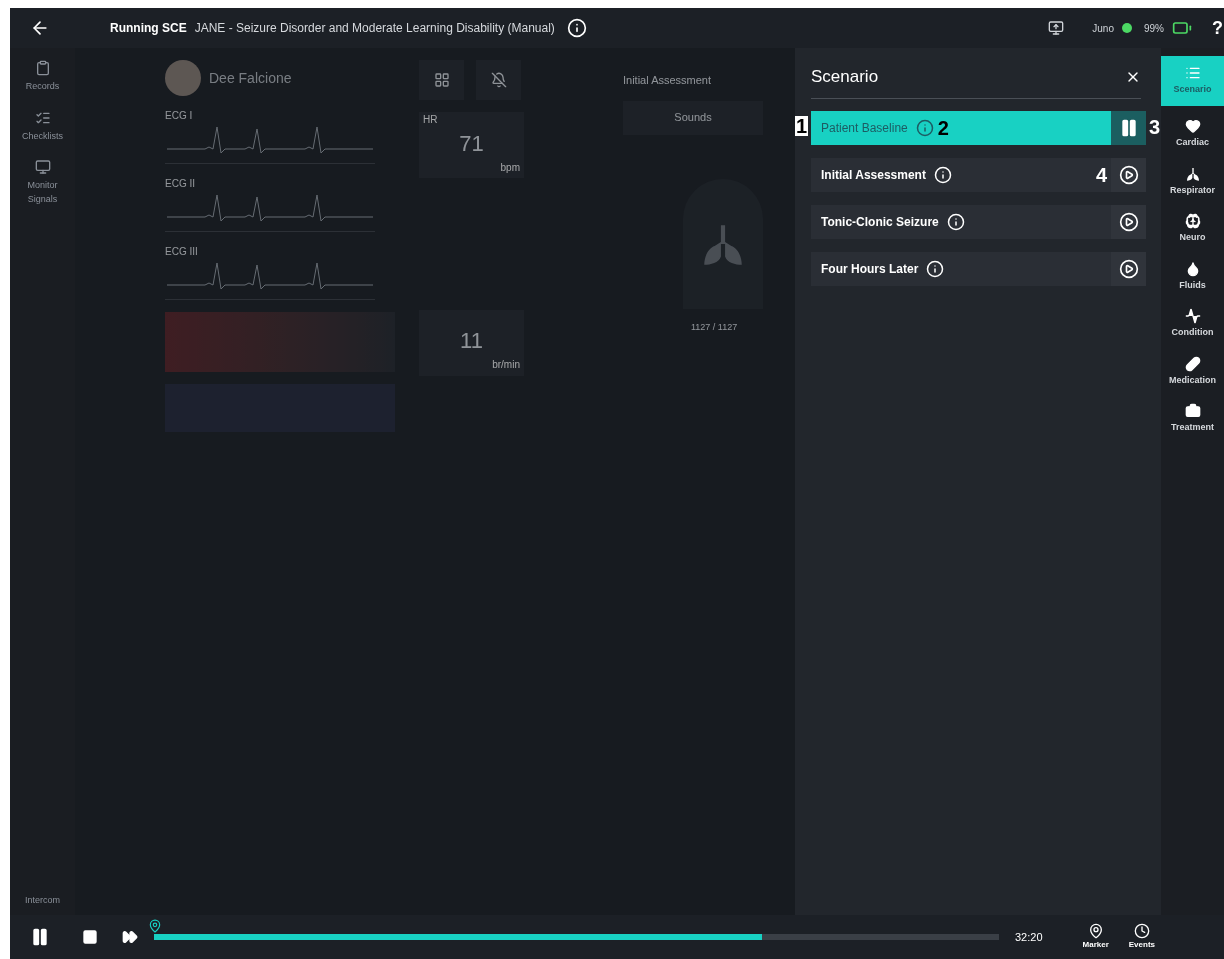 This screenshot has height=959, width=1224. I want to click on mute-alarm-button, so click(498, 80).